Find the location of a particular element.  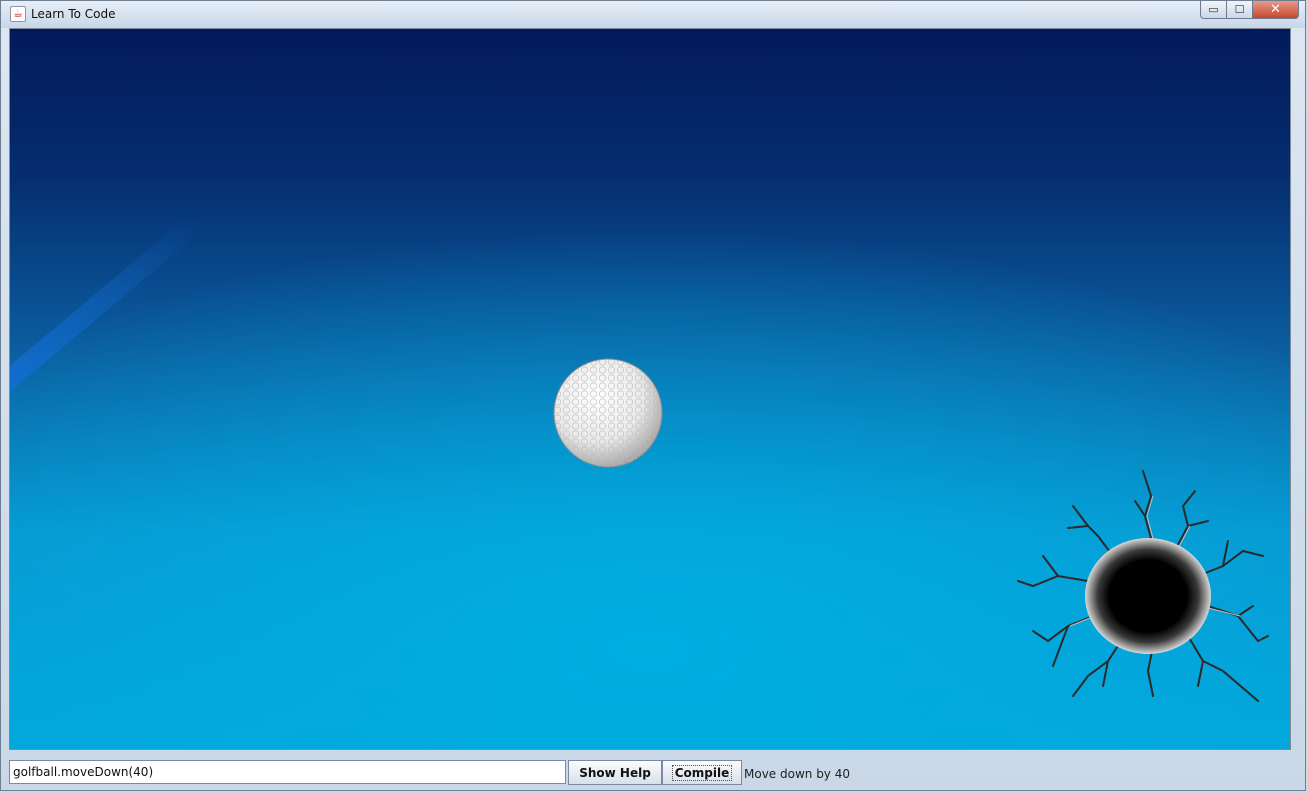

java-icon: ☕ is located at coordinates (18, 14).